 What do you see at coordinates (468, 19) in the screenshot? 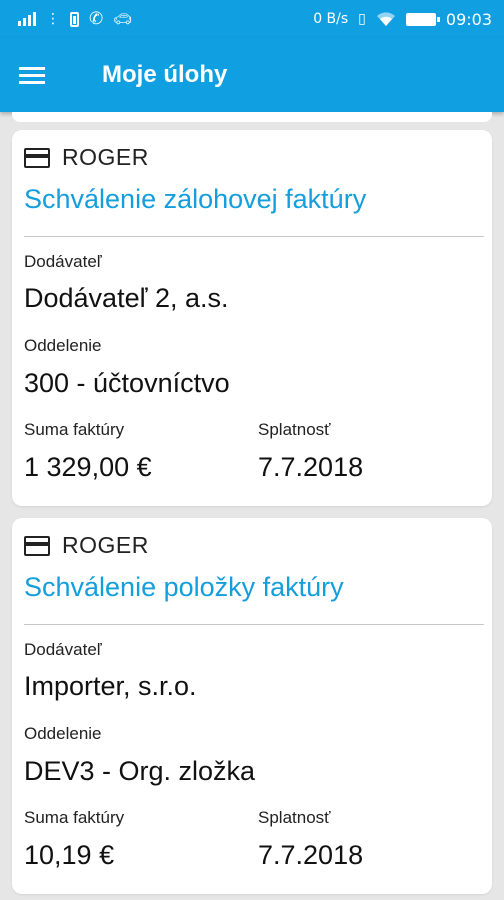
I see `clock: 09:03` at bounding box center [468, 19].